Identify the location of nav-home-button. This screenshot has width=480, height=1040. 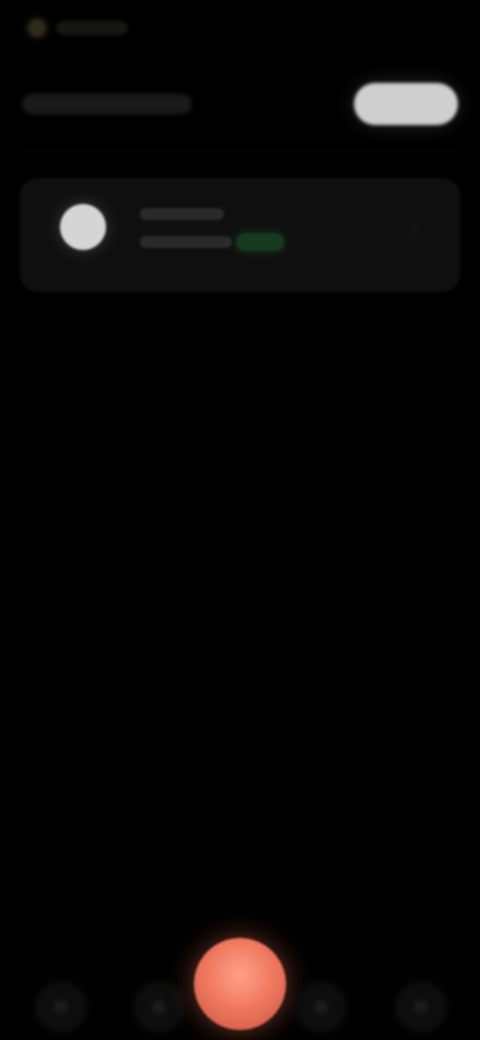
(61, 1007).